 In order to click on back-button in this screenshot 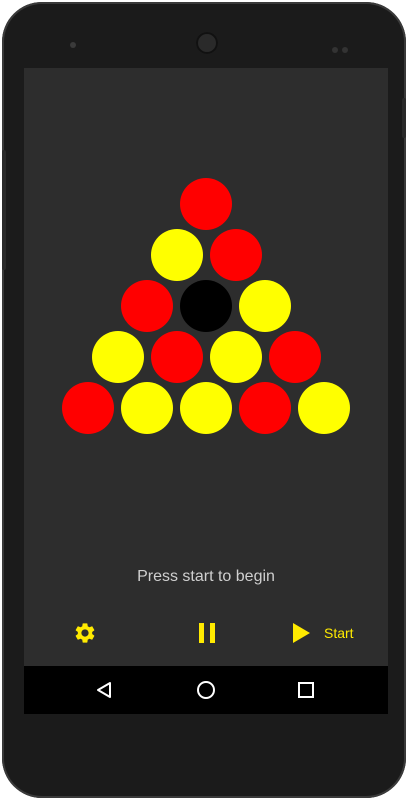, I will do `click(104, 690)`.